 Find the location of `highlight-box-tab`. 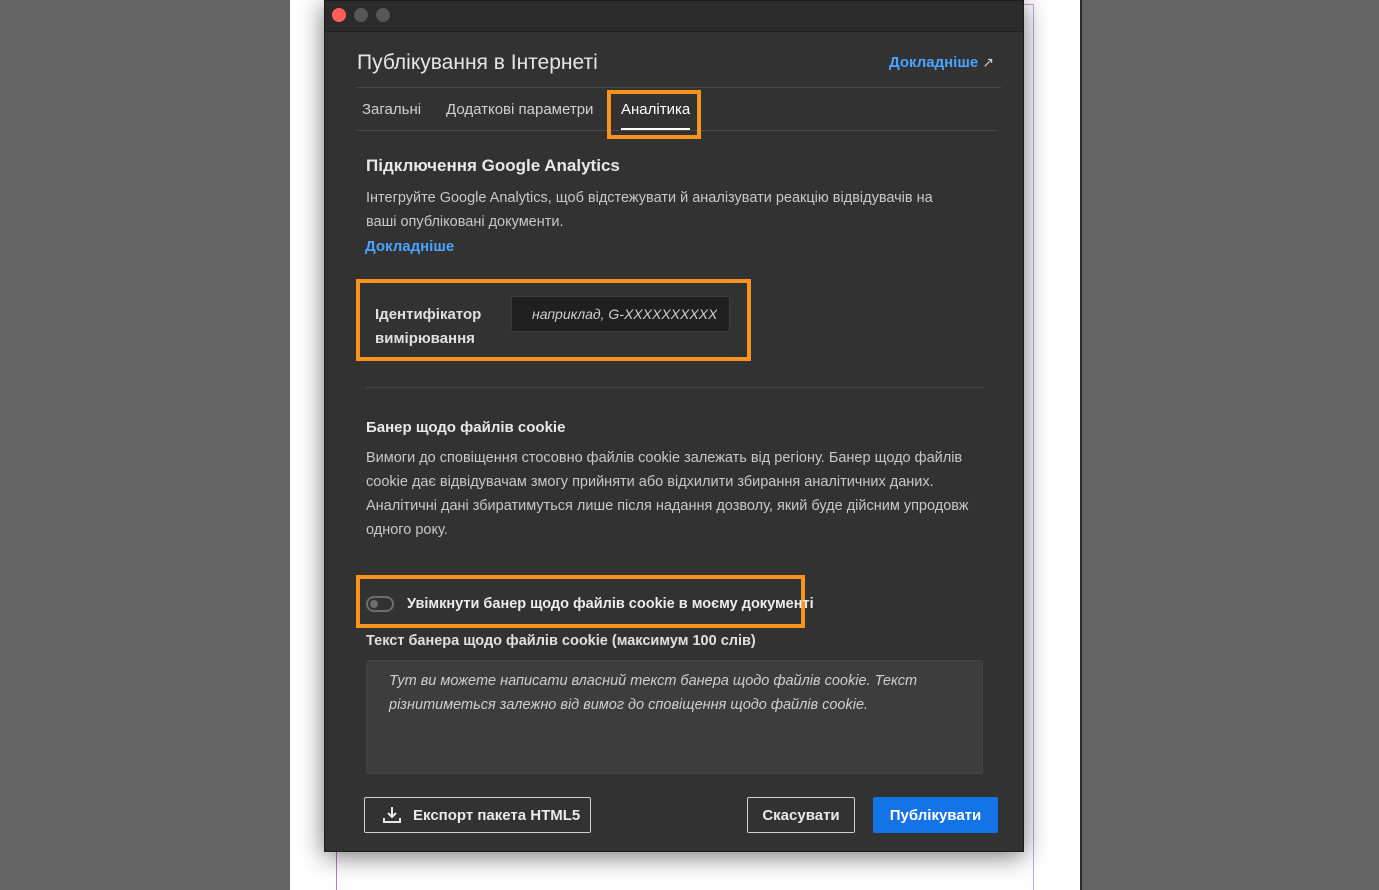

highlight-box-tab is located at coordinates (654, 114).